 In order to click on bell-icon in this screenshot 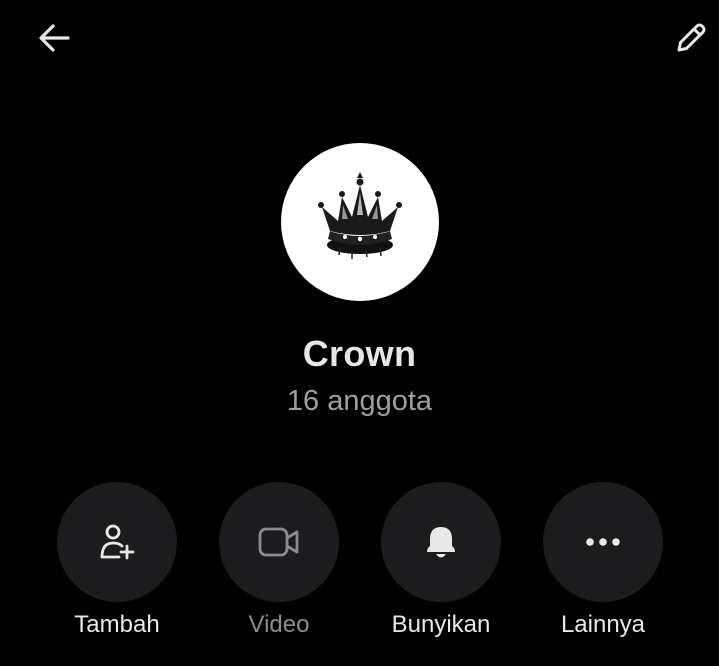, I will do `click(441, 542)`.